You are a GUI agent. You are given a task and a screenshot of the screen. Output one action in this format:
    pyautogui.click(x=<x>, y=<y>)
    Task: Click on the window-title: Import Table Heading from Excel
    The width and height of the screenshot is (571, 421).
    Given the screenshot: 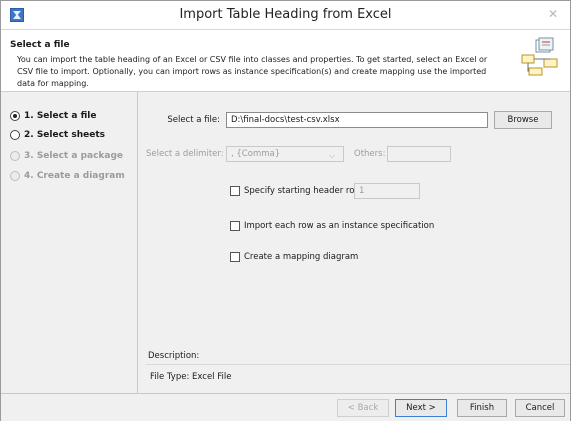 What is the action you would take?
    pyautogui.click(x=285, y=14)
    